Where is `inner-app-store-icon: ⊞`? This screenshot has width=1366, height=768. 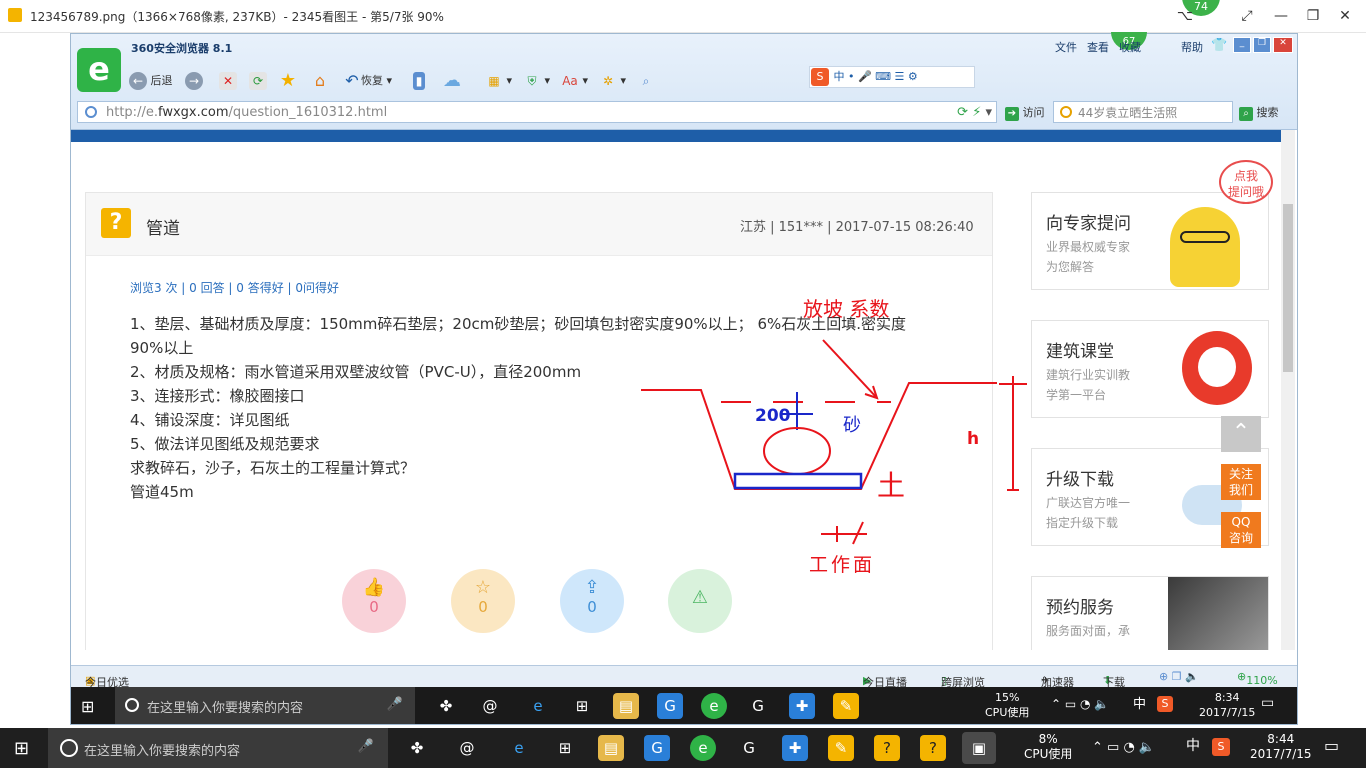 inner-app-store-icon: ⊞ is located at coordinates (582, 706).